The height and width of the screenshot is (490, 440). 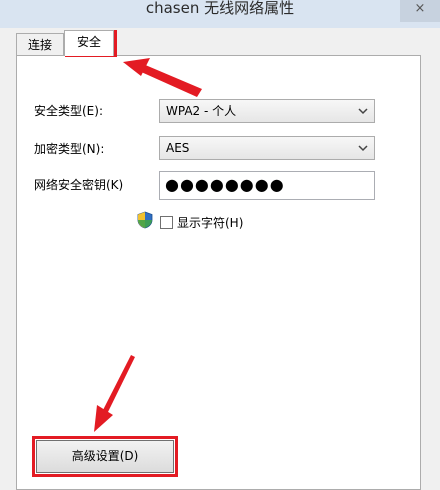 I want to click on encryption-type-select: AES, so click(x=267, y=148).